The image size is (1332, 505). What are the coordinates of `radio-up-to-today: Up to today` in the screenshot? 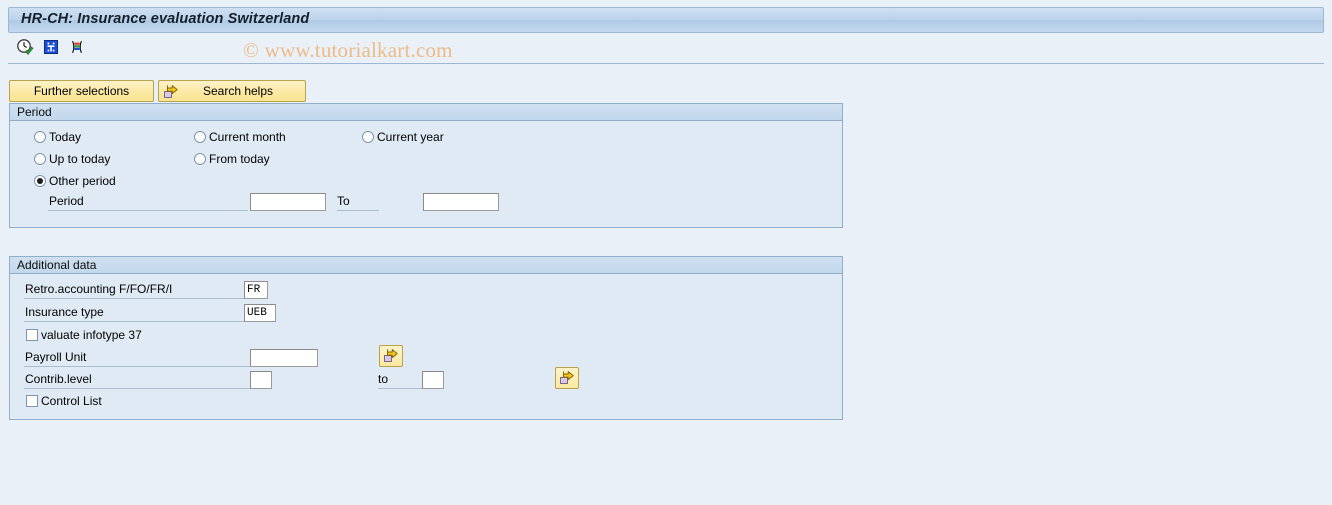 It's located at (72, 159).